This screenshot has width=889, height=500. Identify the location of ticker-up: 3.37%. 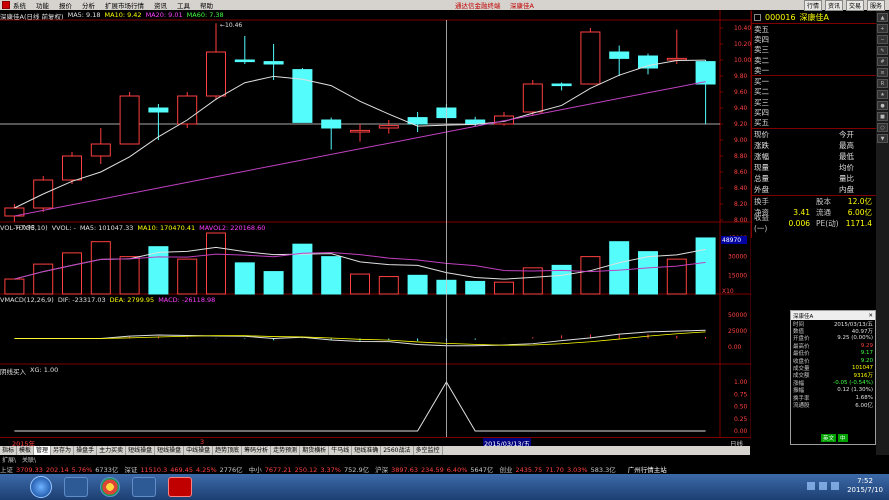
(330, 470).